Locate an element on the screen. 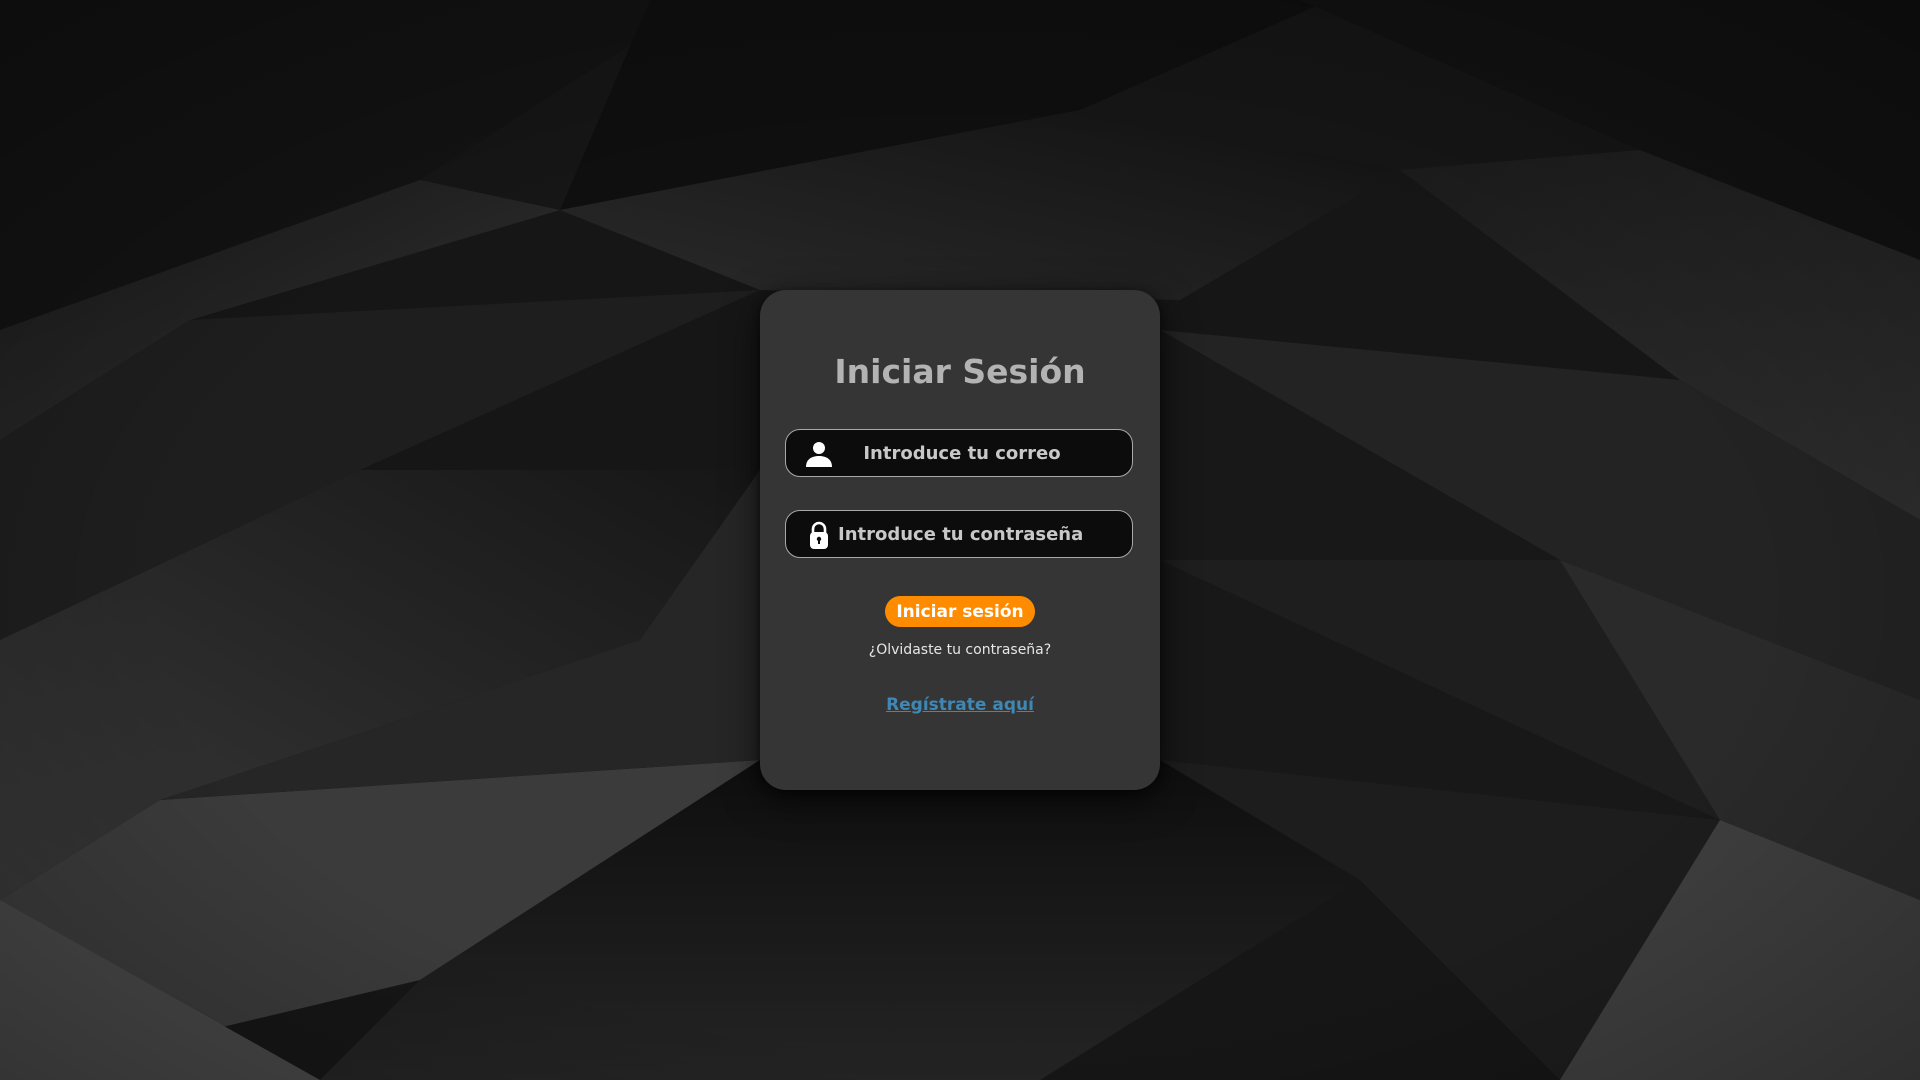 Image resolution: width=1920 pixels, height=1080 pixels. email-field-container is located at coordinates (959, 453).